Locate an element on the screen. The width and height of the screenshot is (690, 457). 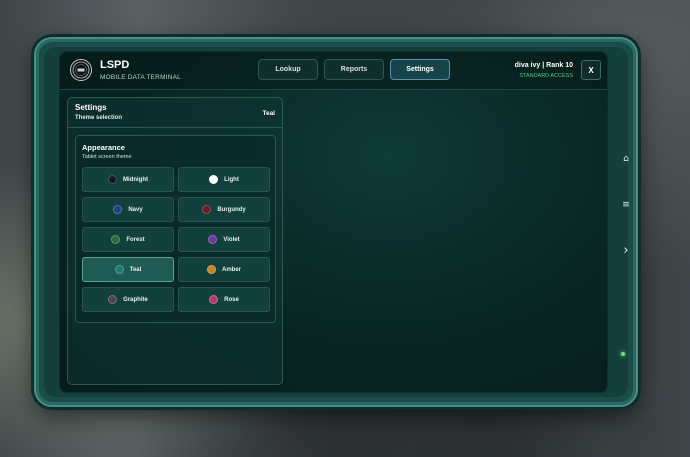
theme-option-amber: Amber is located at coordinates (224, 269).